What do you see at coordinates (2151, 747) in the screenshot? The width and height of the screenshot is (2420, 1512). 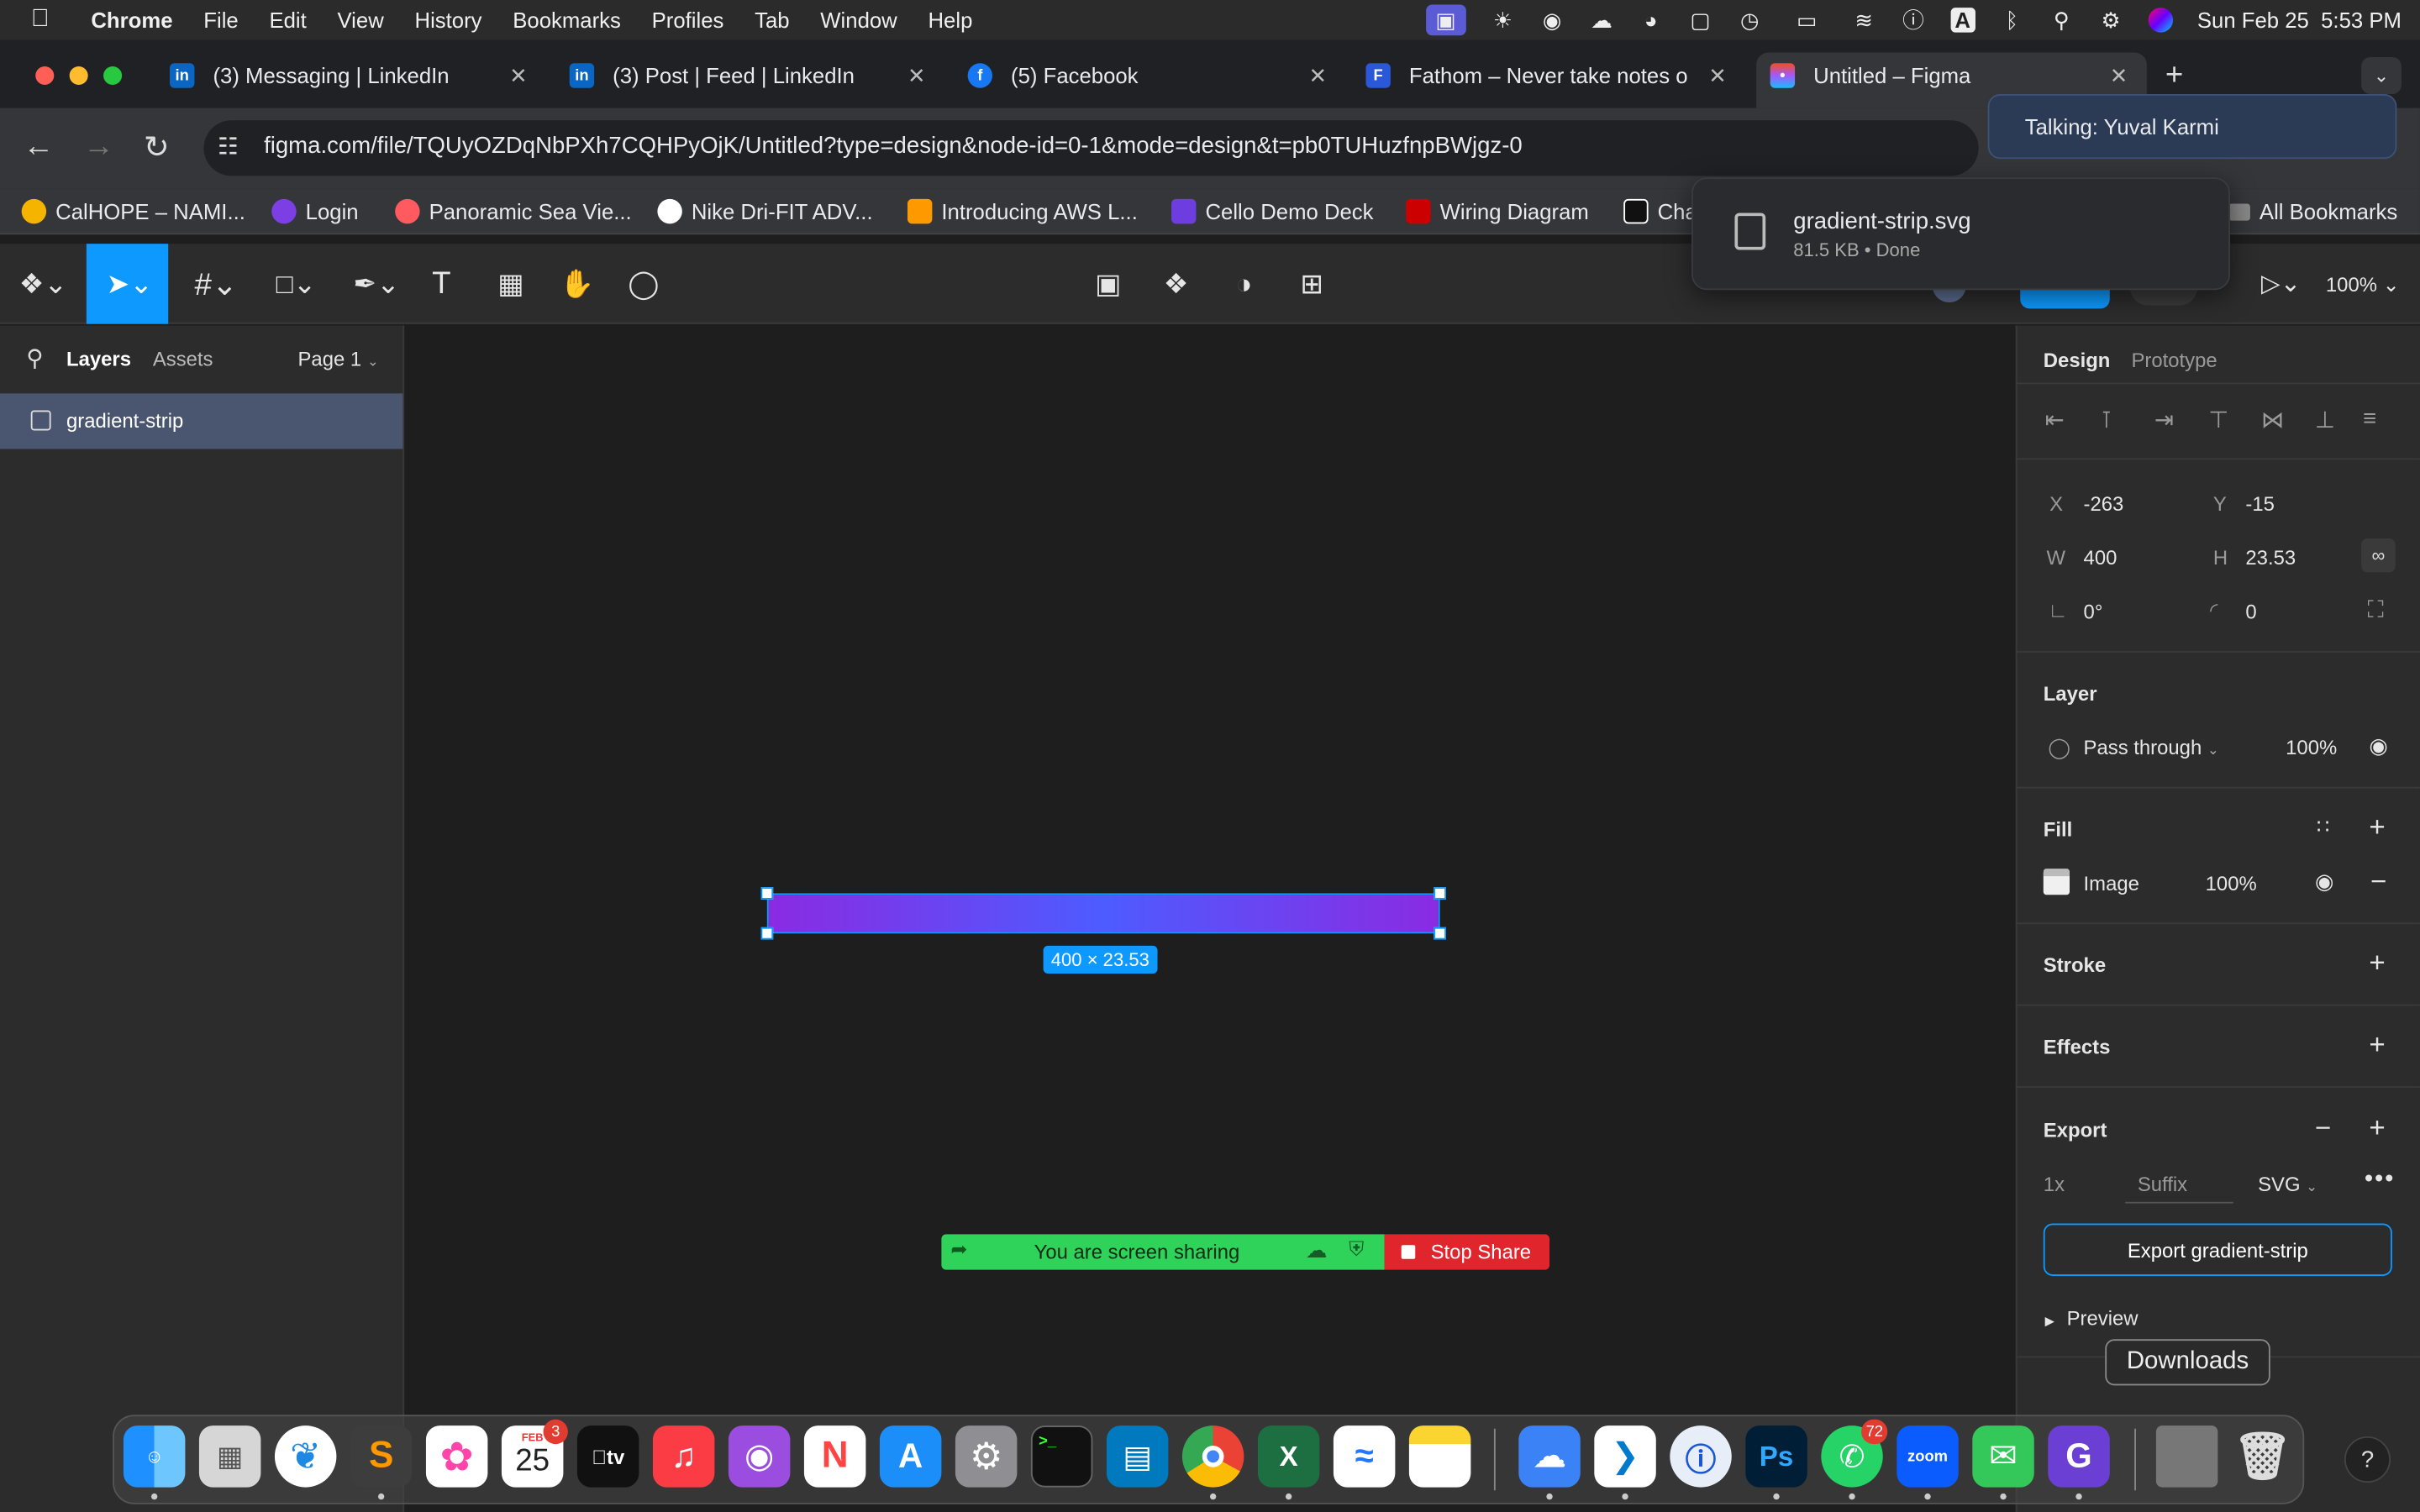 I see `blend-mode-select: Pass through ⌄` at bounding box center [2151, 747].